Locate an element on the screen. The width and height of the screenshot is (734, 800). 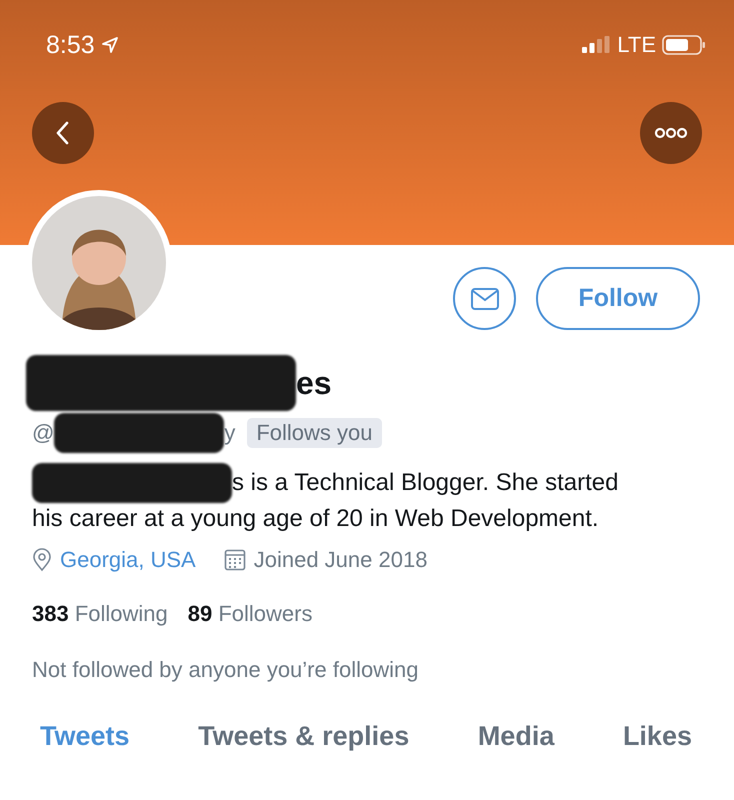
location-arrow-icon is located at coordinates (109, 45).